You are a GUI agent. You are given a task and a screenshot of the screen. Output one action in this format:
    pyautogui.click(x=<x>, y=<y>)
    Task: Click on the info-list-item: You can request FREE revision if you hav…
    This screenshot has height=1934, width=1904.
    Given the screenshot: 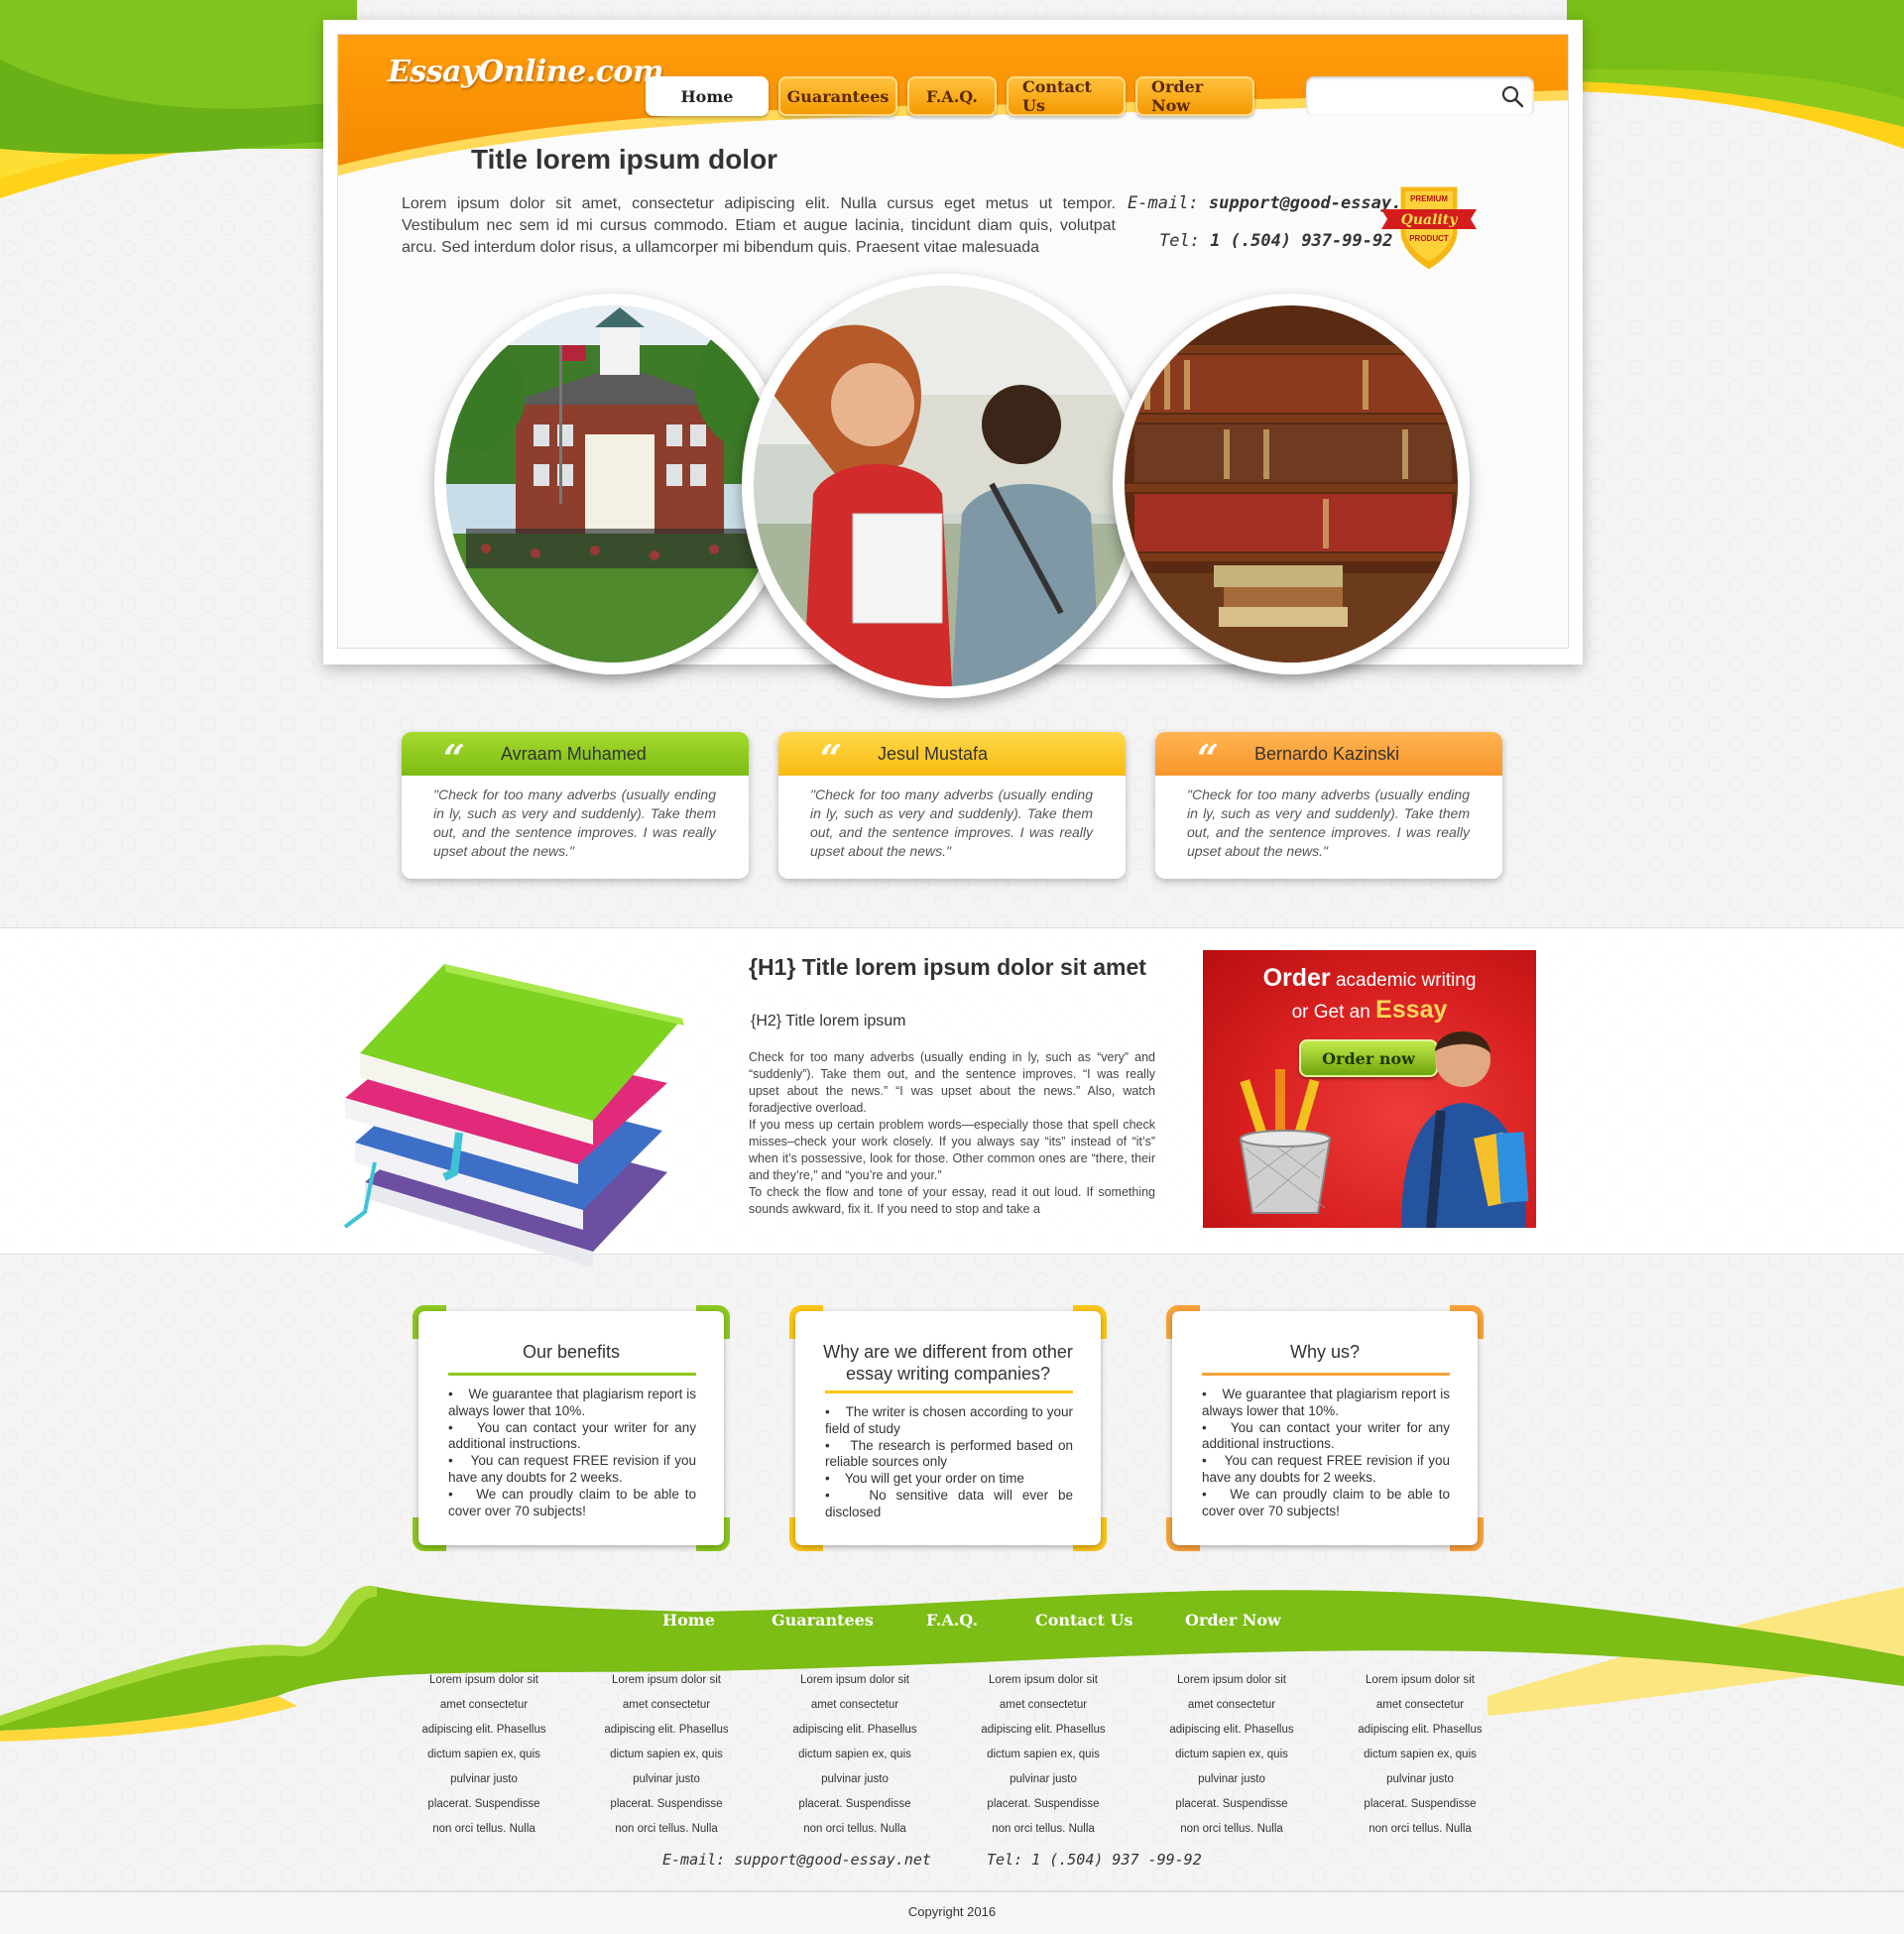 What is the action you would take?
    pyautogui.click(x=572, y=1470)
    